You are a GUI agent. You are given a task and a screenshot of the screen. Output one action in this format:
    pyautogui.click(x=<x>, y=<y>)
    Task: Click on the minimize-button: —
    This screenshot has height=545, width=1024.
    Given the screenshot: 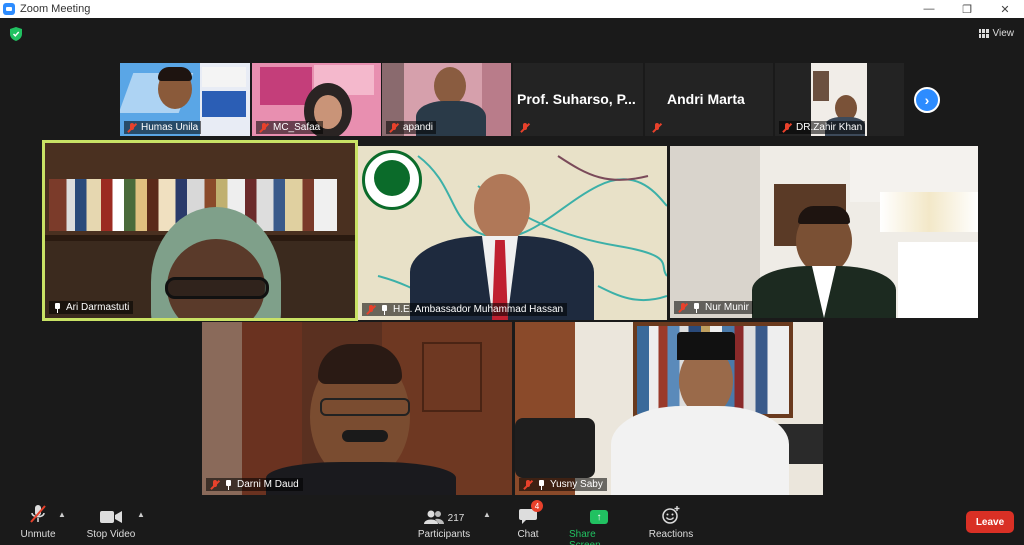 What is the action you would take?
    pyautogui.click(x=929, y=9)
    